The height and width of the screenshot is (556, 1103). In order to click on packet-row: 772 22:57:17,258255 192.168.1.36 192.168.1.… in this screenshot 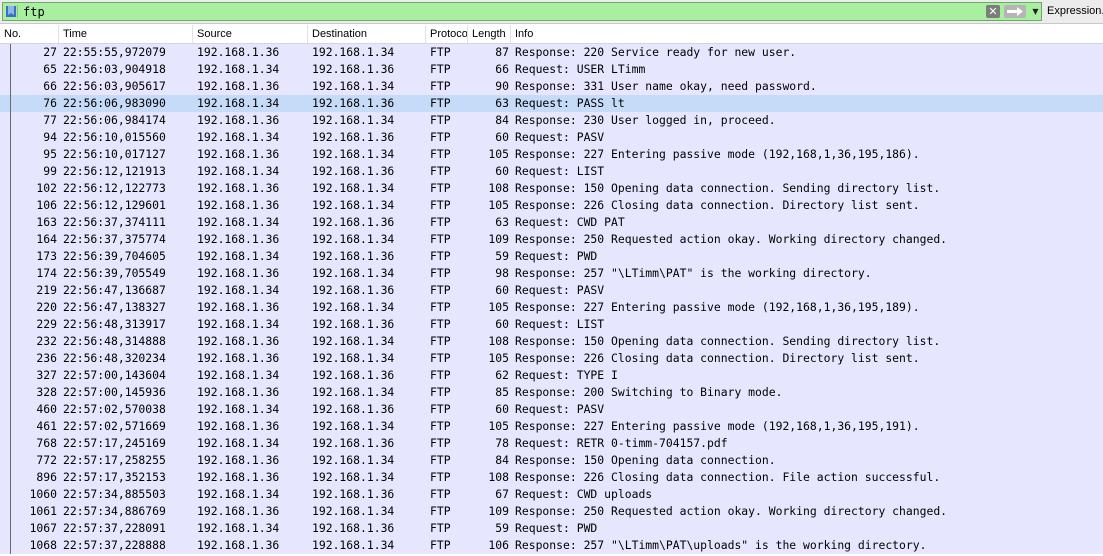, I will do `click(551, 460)`.